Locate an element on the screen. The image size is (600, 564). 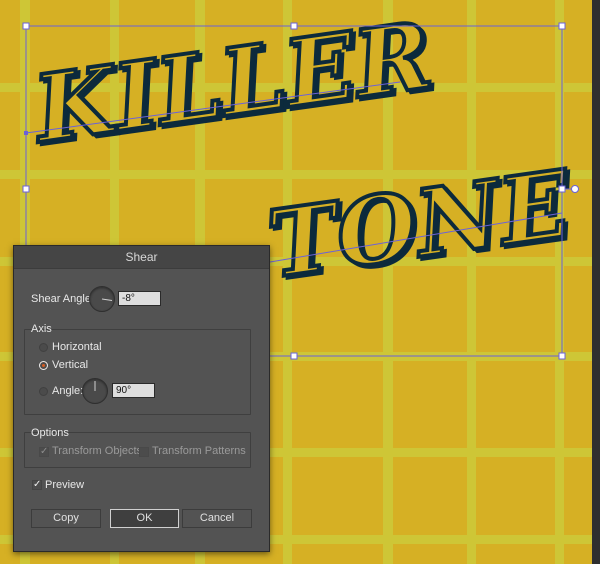
handle-middle-right is located at coordinates (562, 189).